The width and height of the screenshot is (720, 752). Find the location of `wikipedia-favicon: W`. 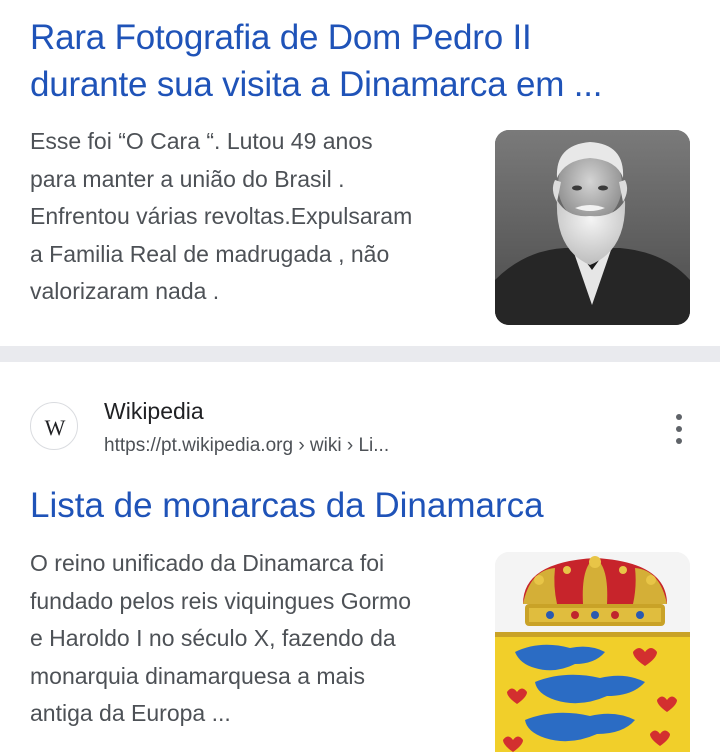

wikipedia-favicon: W is located at coordinates (54, 426).